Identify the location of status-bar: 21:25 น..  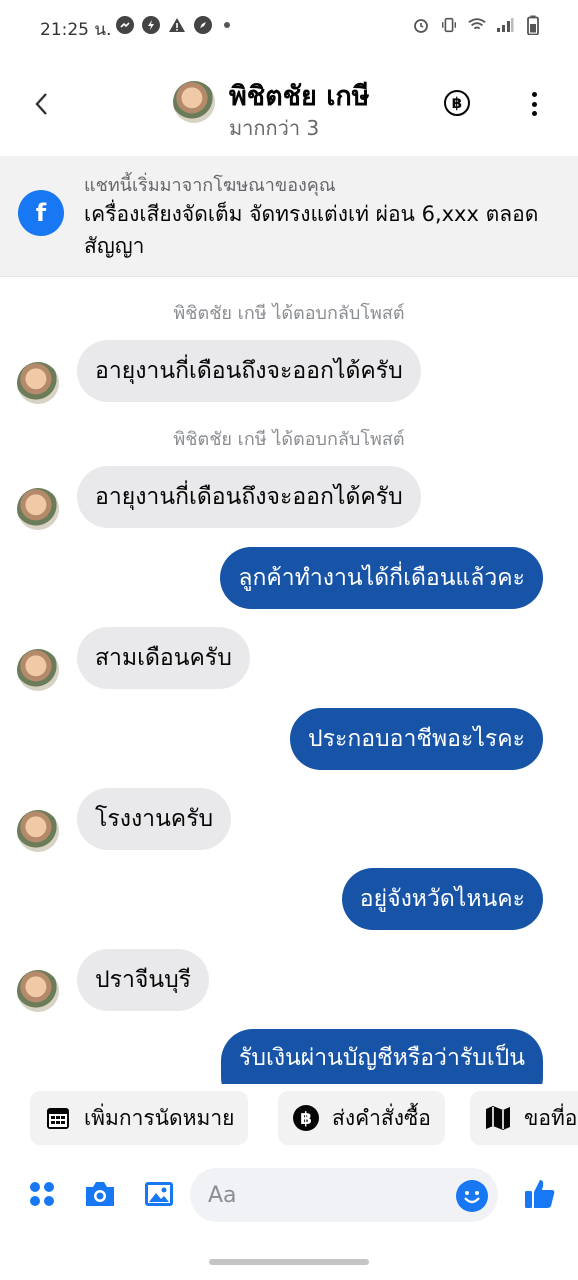
(289, 26).